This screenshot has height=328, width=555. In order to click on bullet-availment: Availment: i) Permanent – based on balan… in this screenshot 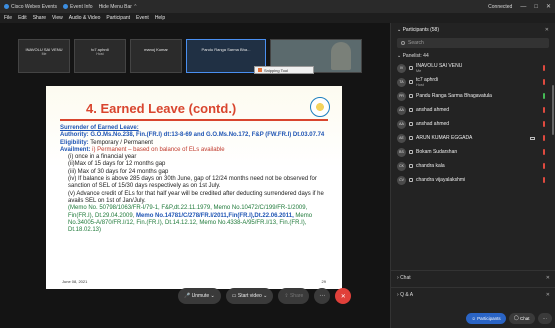, I will do `click(142, 149)`.